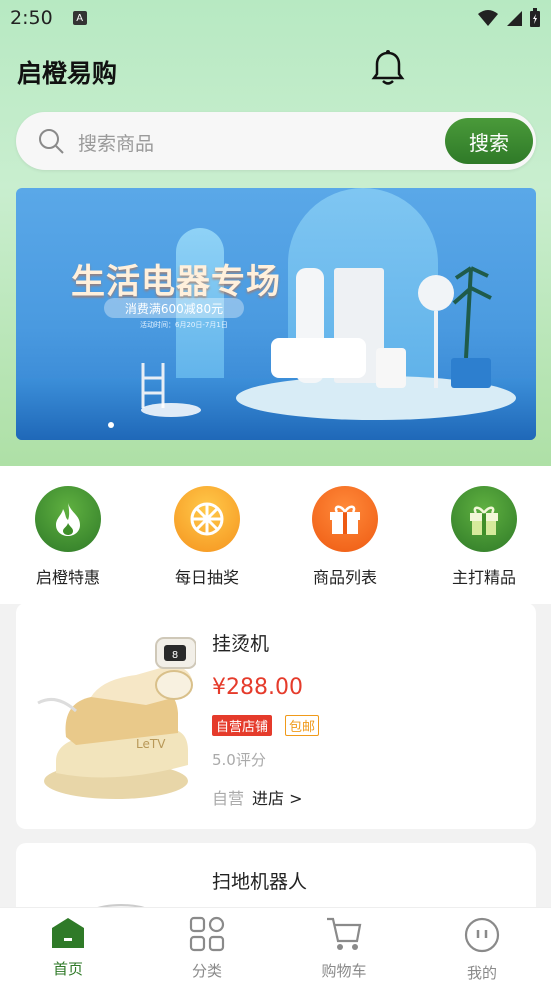 The height and width of the screenshot is (983, 551). What do you see at coordinates (484, 519) in the screenshot?
I see `present-icon` at bounding box center [484, 519].